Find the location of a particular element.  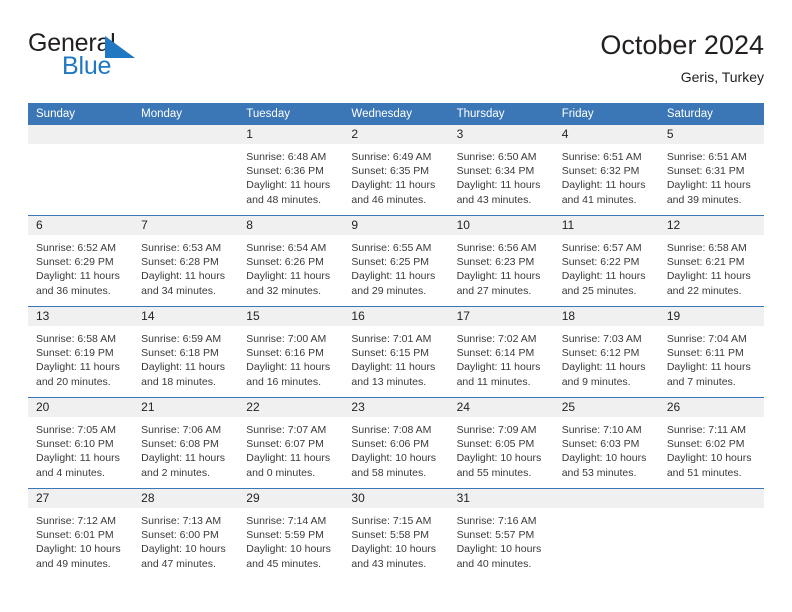

sunrise-text: Sunrise: 7:10 AM is located at coordinates (601, 430).